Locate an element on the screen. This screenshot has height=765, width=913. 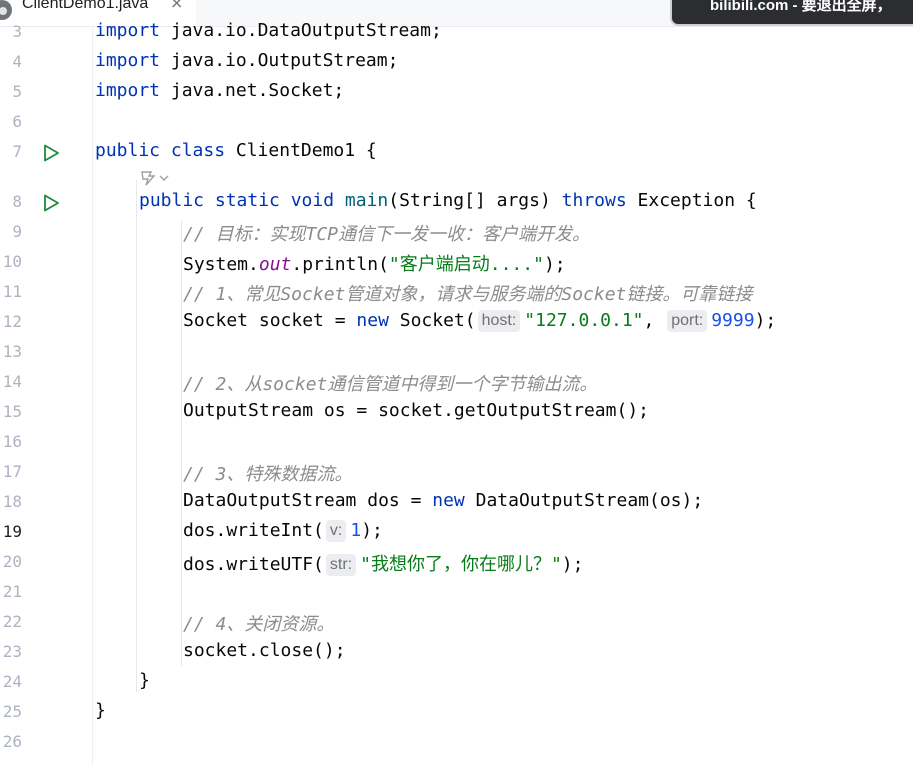
line-number: 26 is located at coordinates (12, 741).